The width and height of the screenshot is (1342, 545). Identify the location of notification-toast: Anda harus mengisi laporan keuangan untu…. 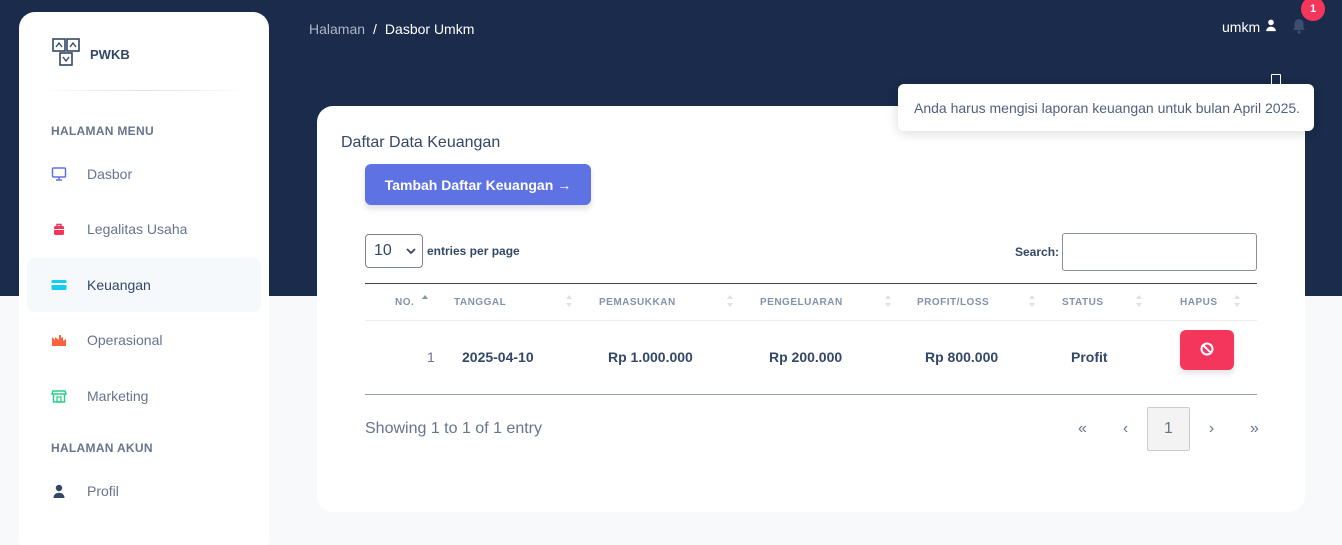
(1106, 107).